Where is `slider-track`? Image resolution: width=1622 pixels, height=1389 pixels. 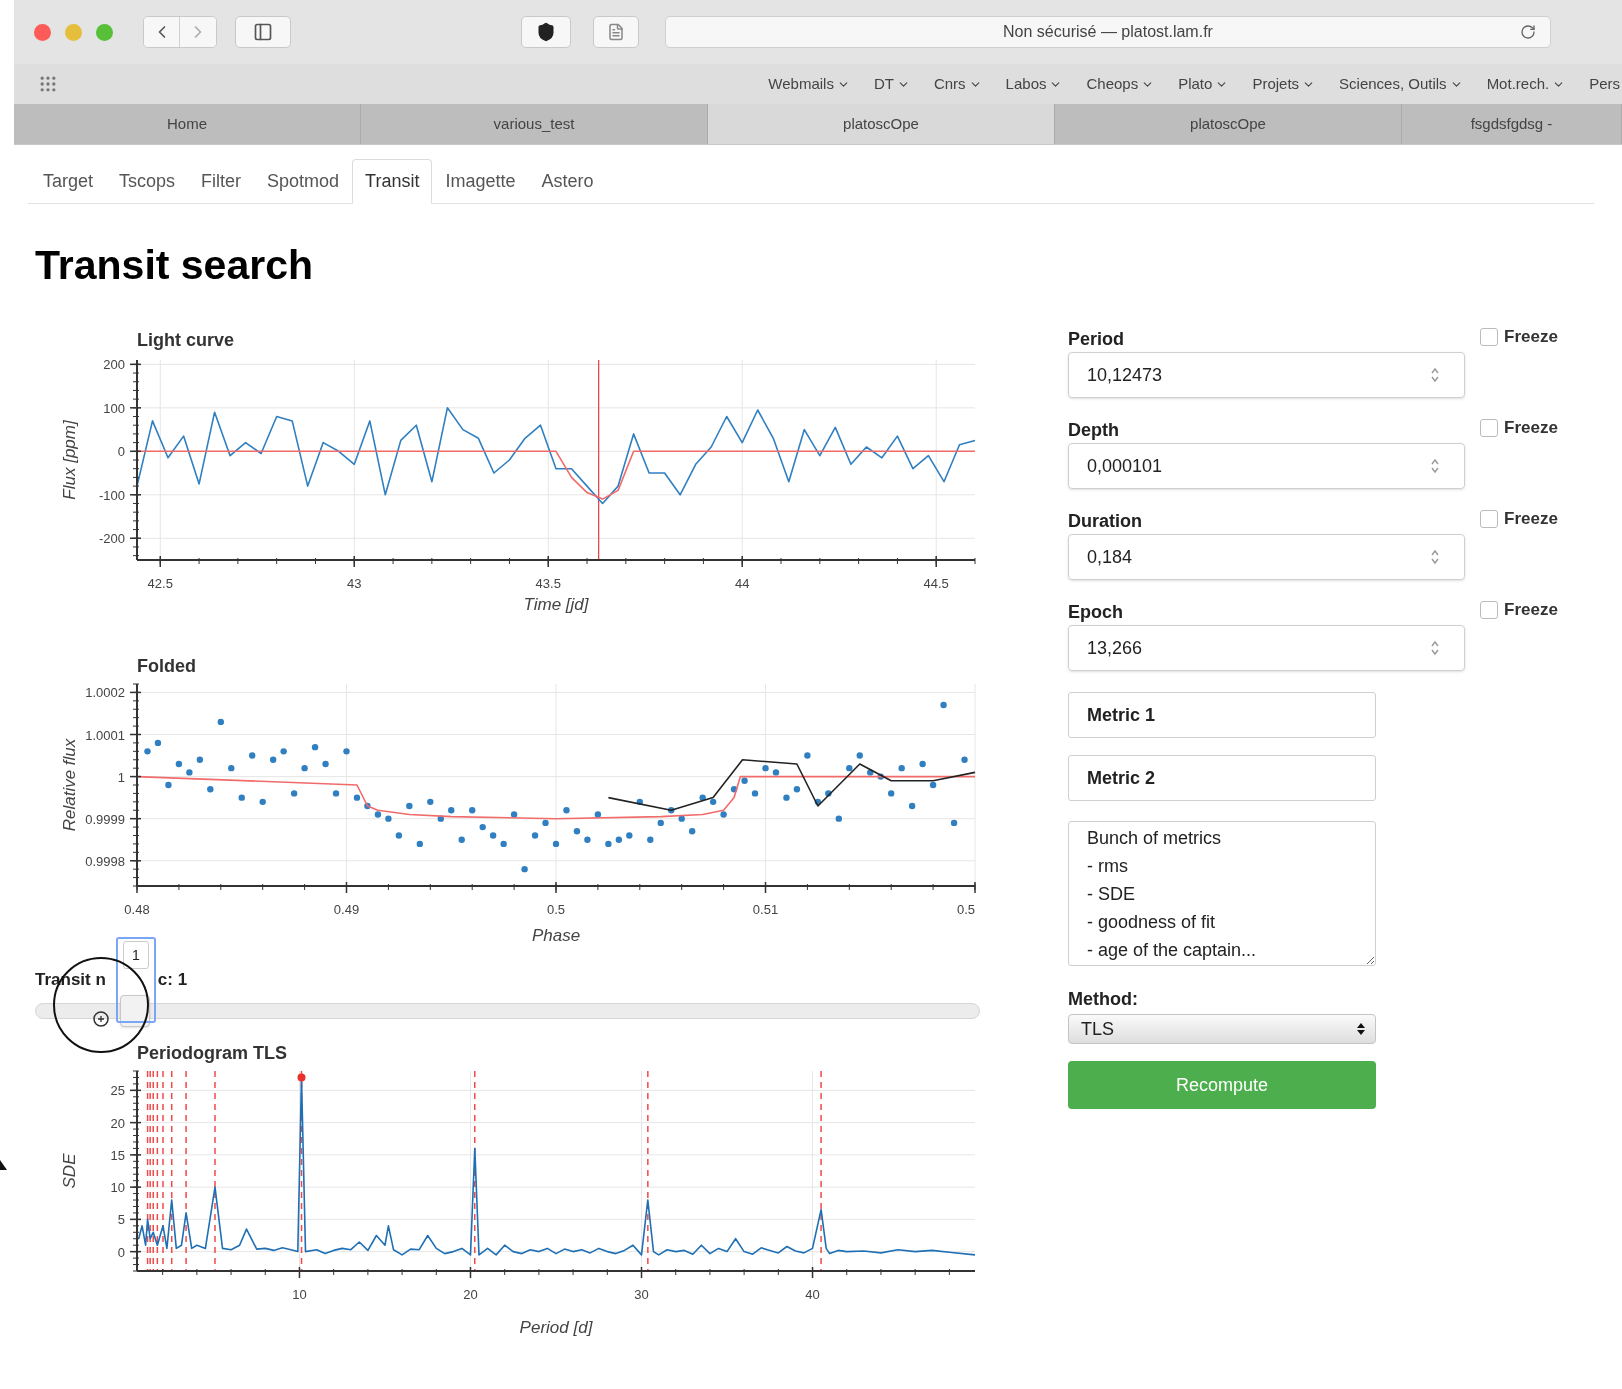
slider-track is located at coordinates (507, 1010).